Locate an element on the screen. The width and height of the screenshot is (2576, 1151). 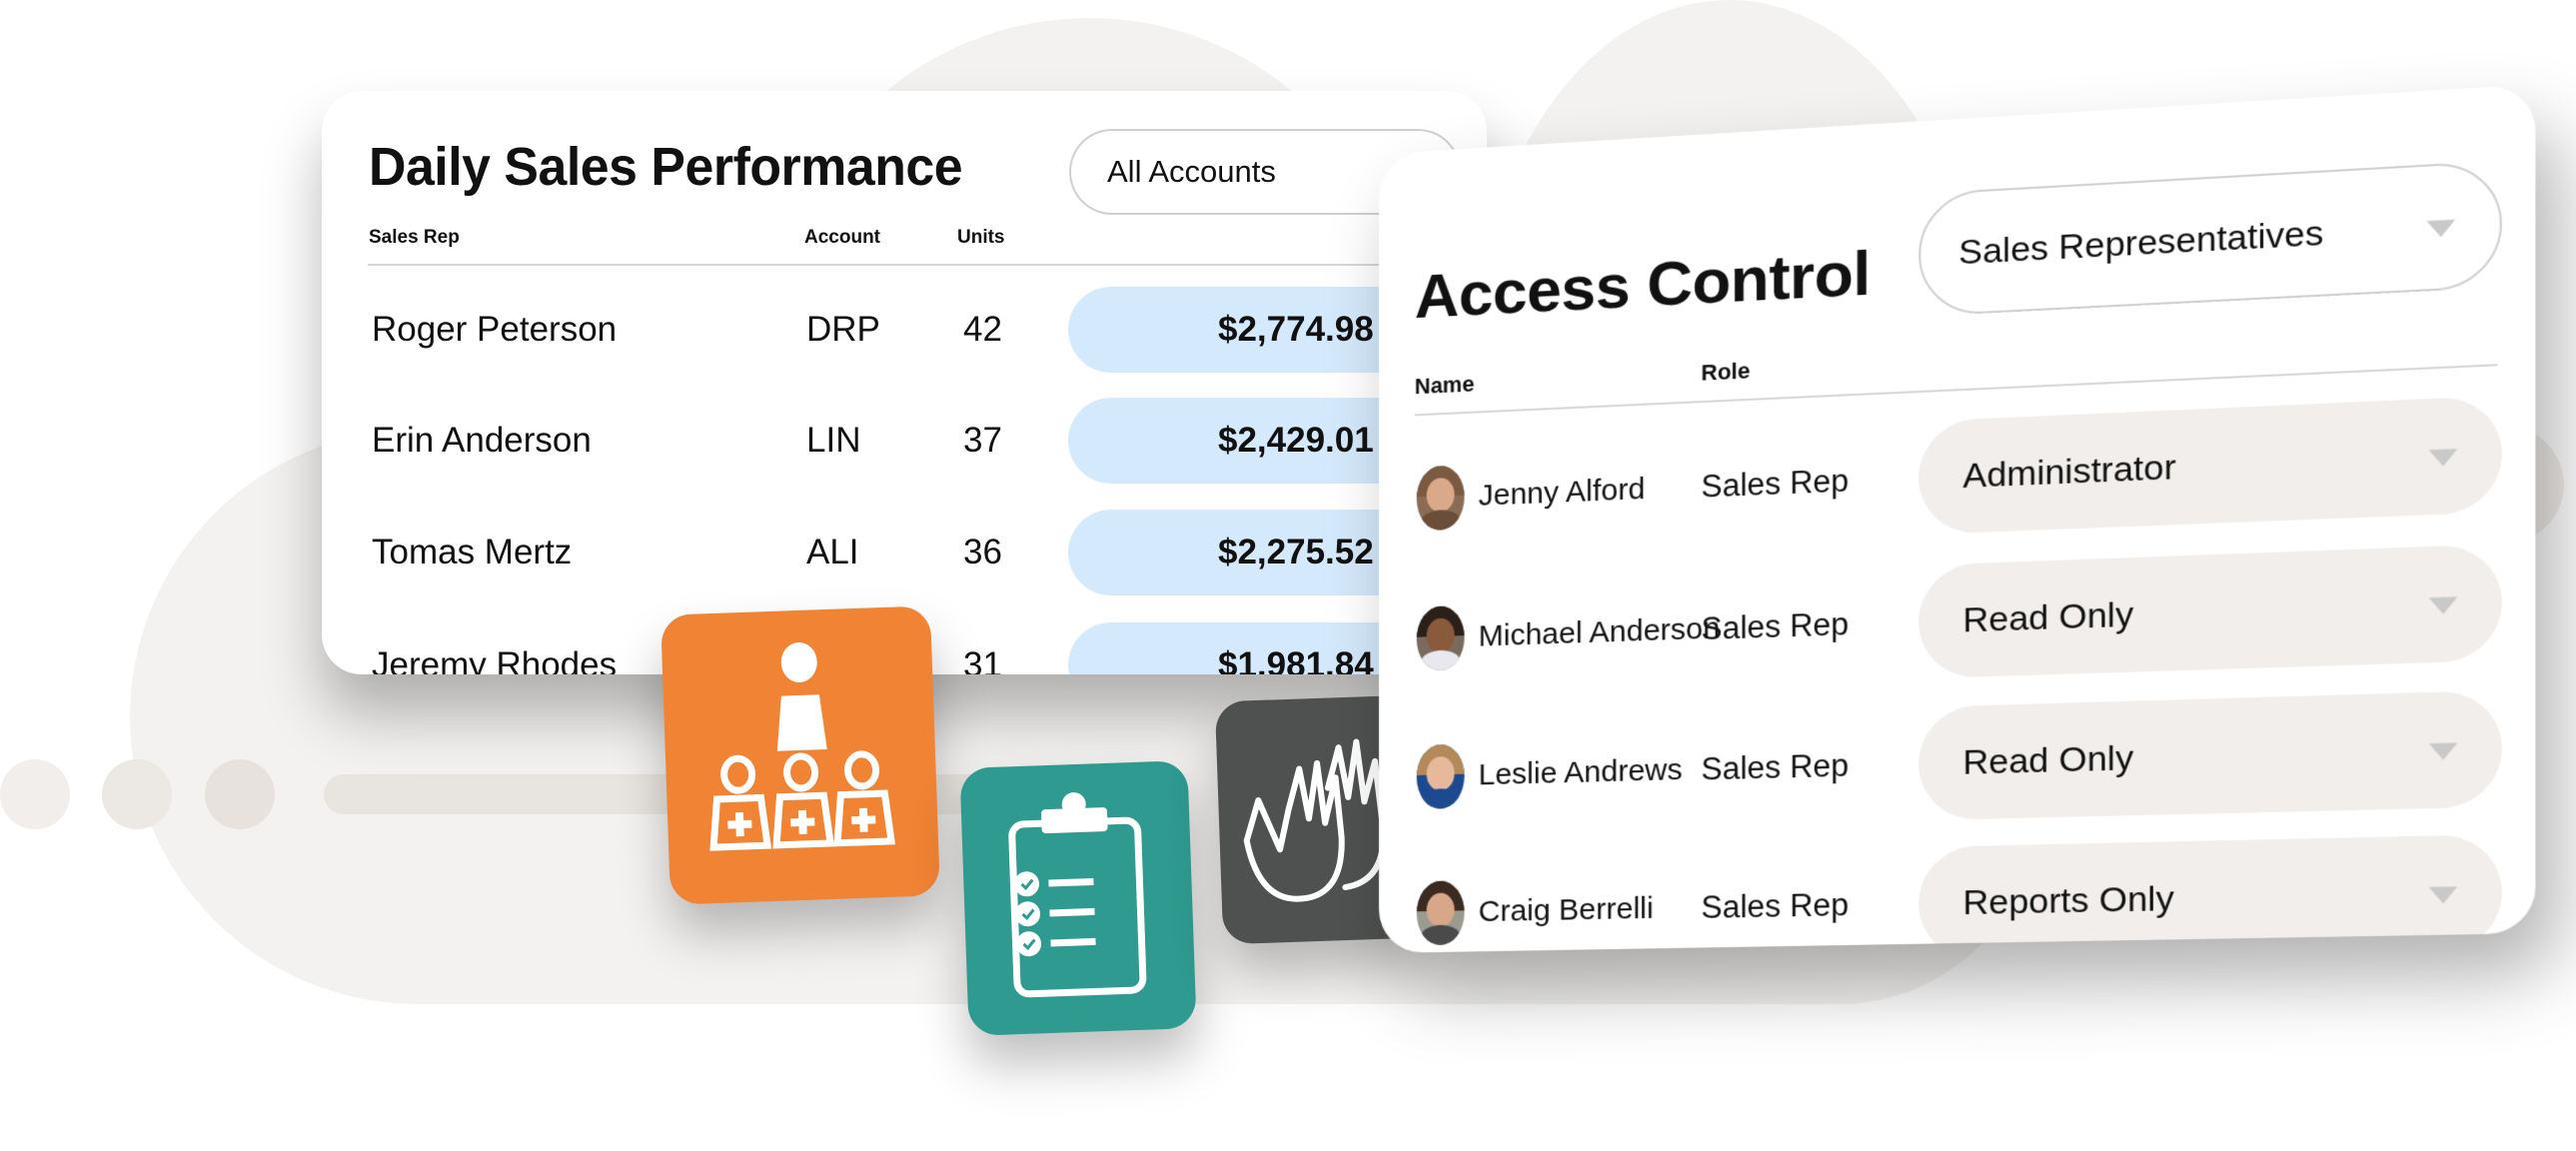
sales-rep-name: Tomas Mertz is located at coordinates (472, 552).